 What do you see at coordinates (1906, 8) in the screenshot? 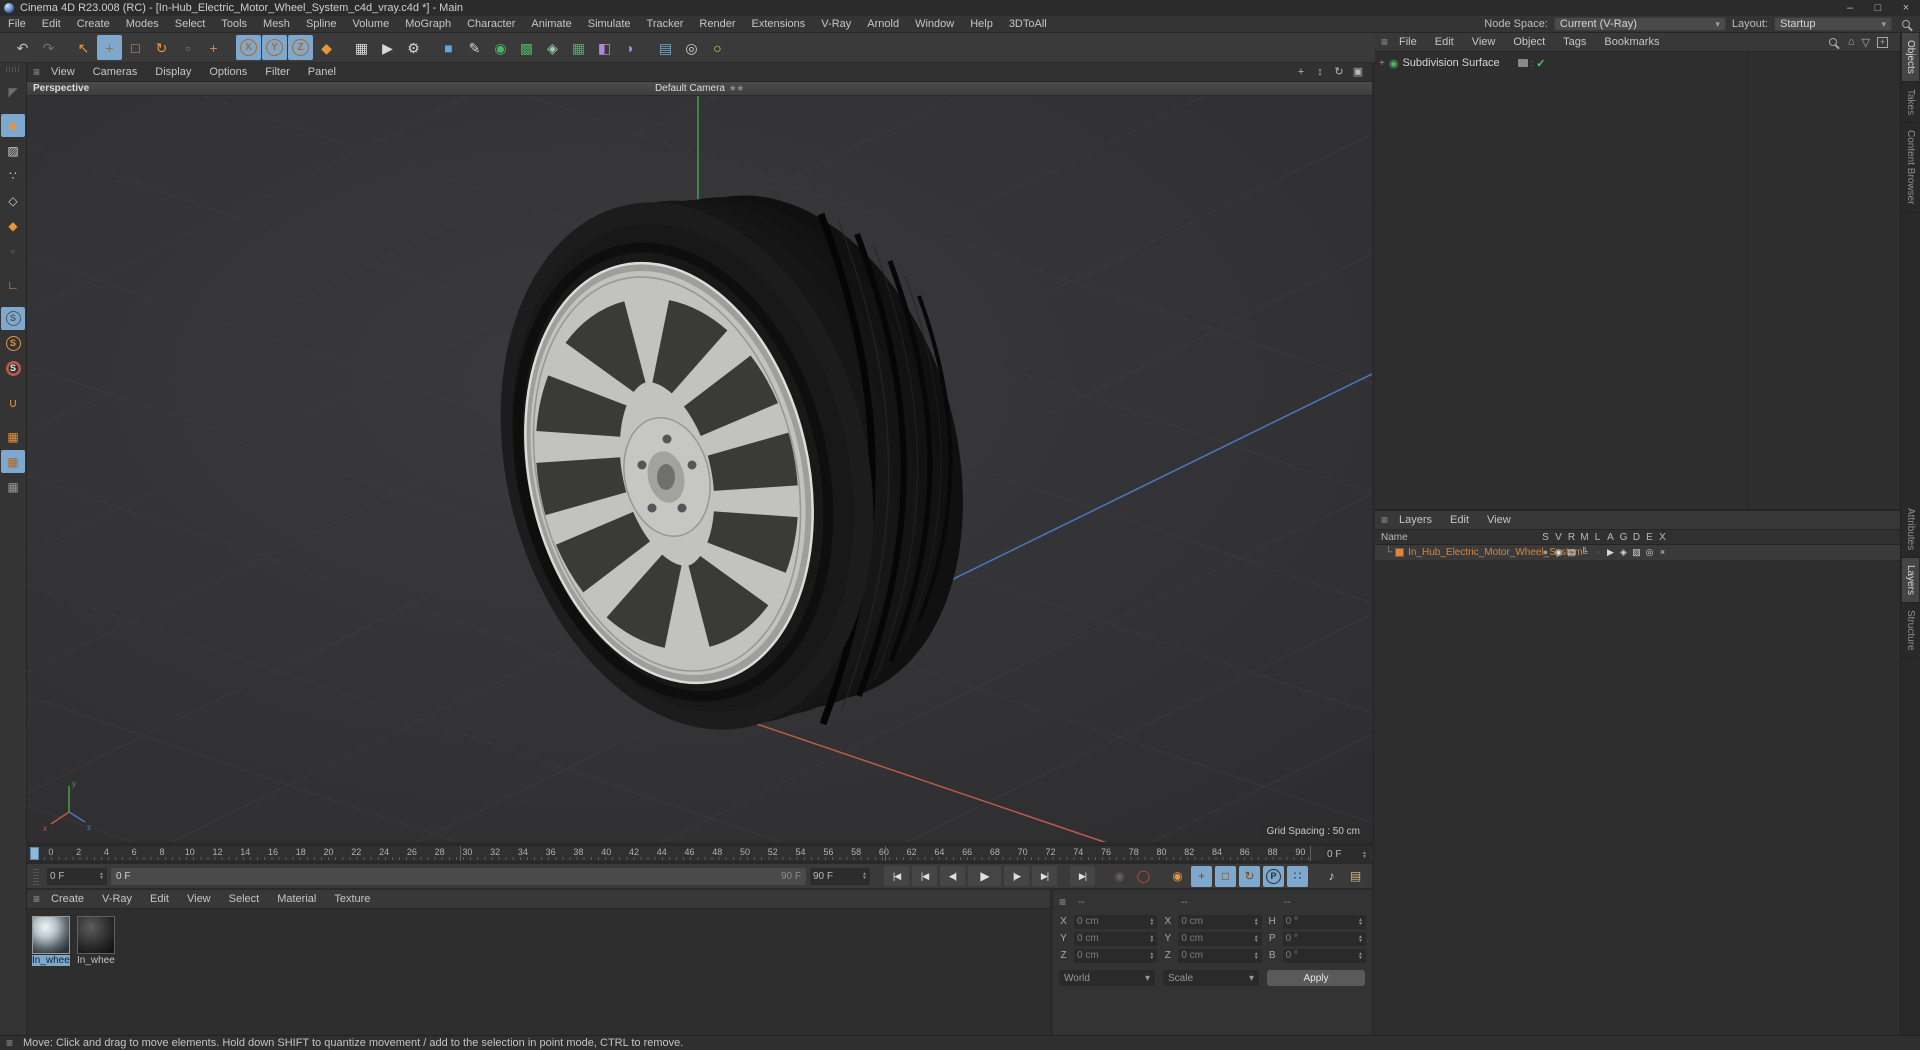
I see `close-button: ×` at bounding box center [1906, 8].